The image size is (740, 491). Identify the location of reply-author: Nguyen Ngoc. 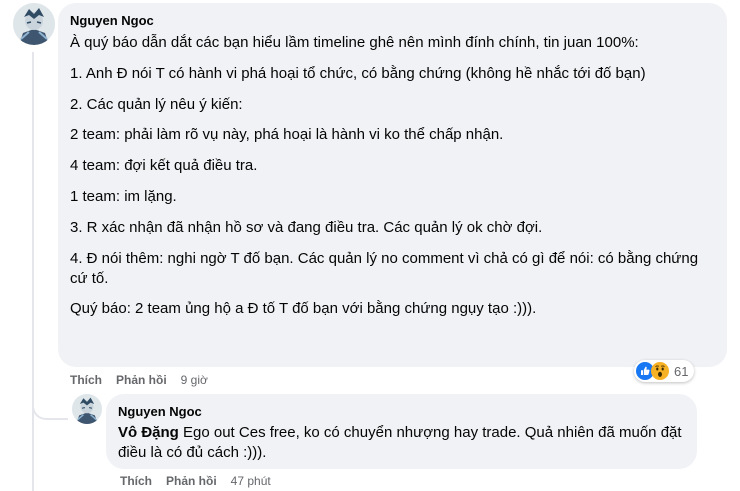
(401, 411).